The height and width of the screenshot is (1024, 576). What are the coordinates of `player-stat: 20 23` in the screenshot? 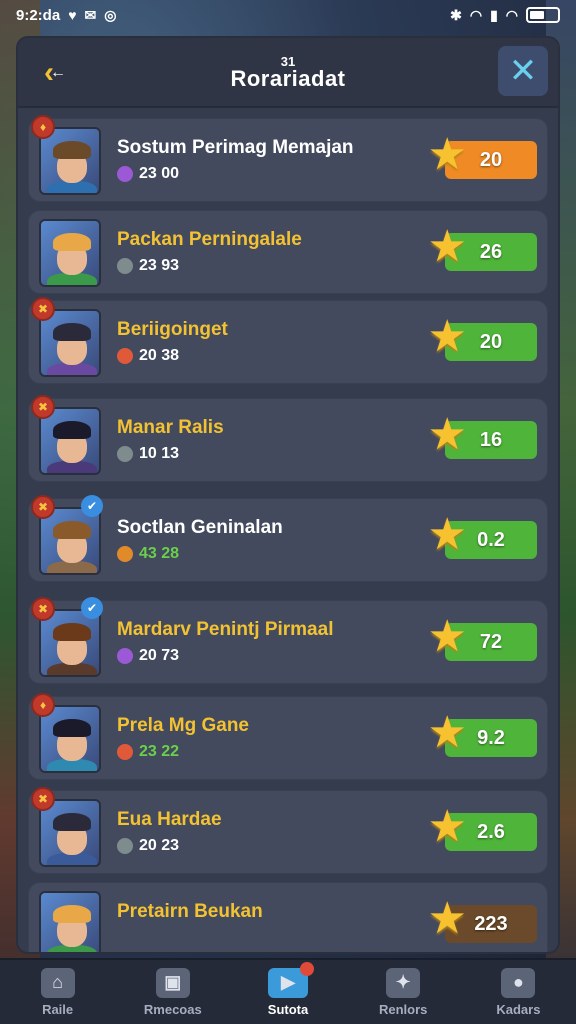 It's located at (148, 846).